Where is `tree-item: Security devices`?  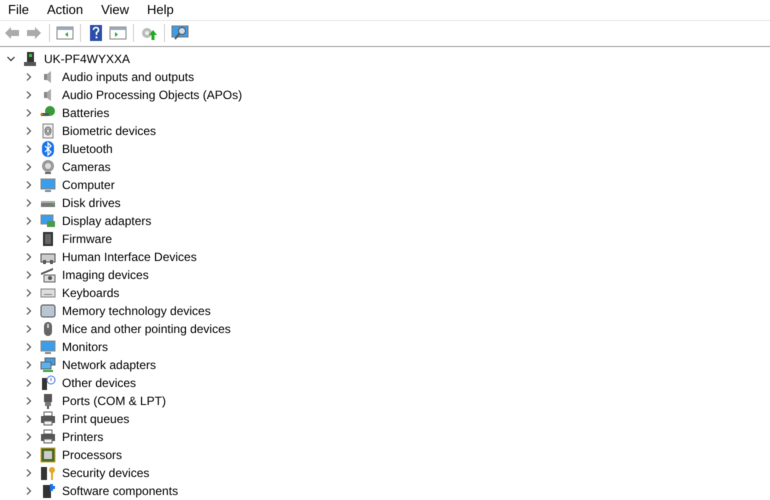 tree-item: Security devices is located at coordinates (106, 473).